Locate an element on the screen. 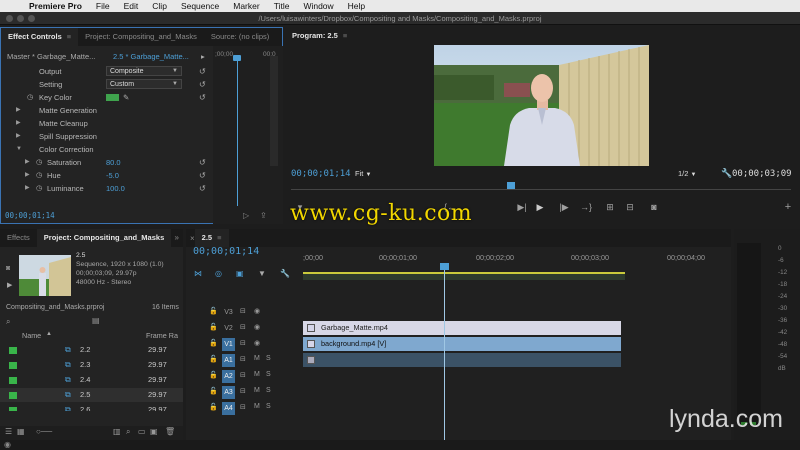 The width and height of the screenshot is (800, 450). track-name: A2 is located at coordinates (228, 376).